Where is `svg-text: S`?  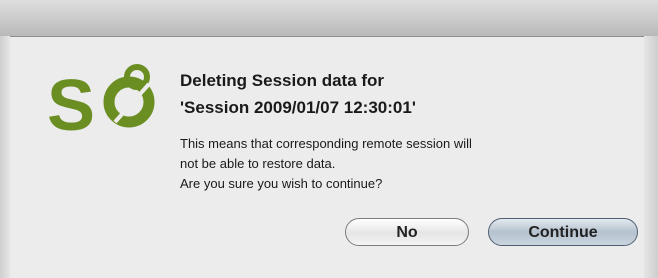
svg-text: S is located at coordinates (71, 101).